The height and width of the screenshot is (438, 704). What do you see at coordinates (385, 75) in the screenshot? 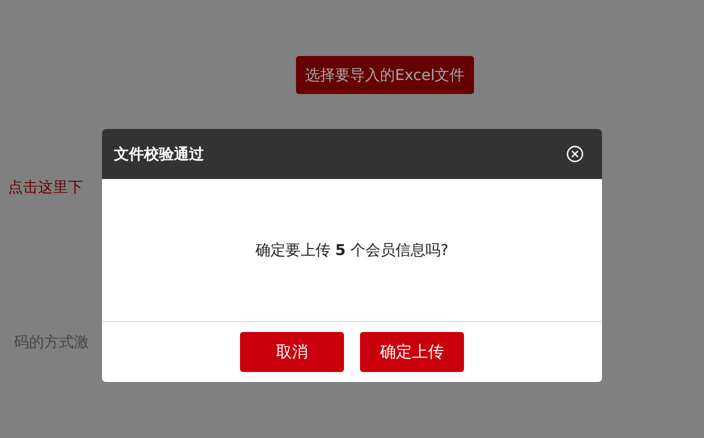
I see `select-file-button: 选择要导入的Excel文件` at bounding box center [385, 75].